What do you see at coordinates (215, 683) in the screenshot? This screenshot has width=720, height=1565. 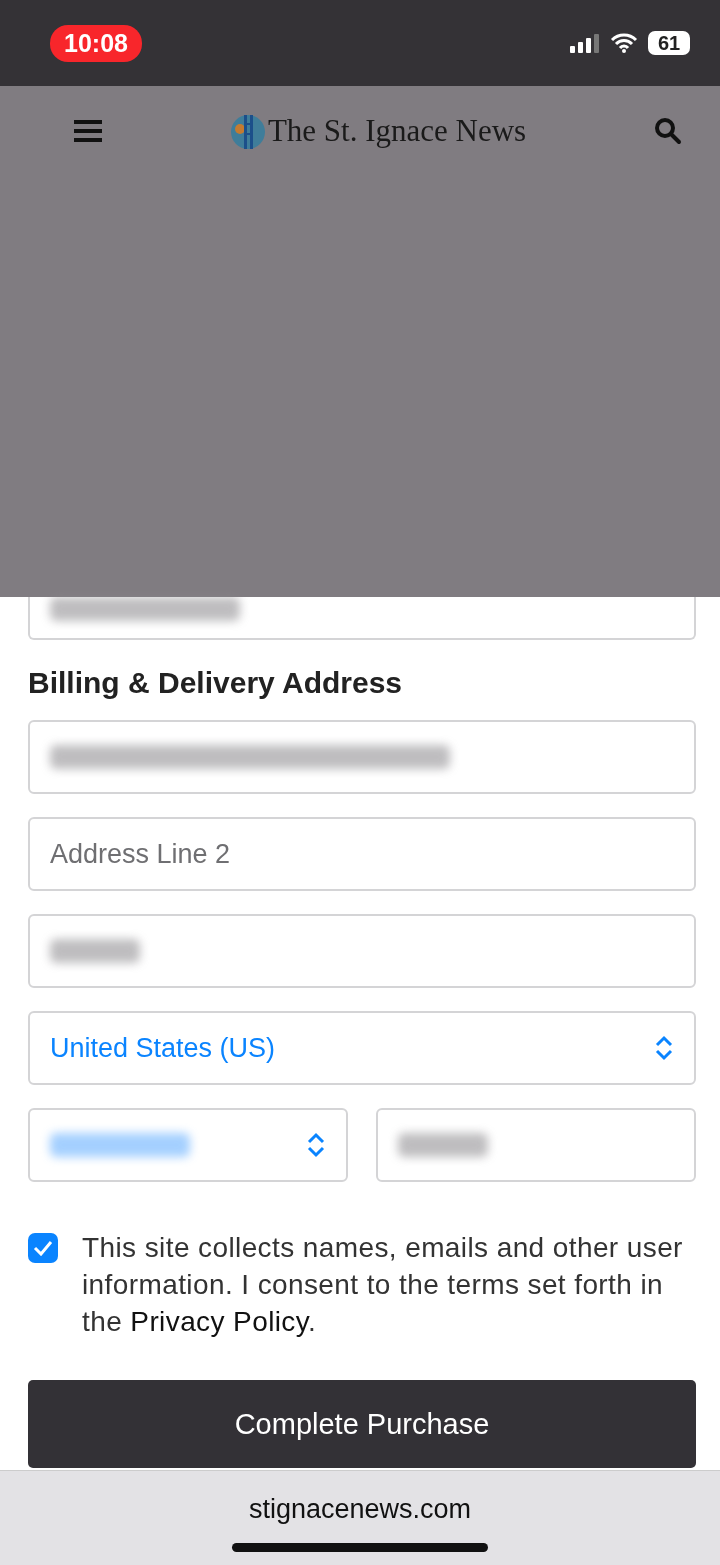 I see `section-heading: Billing & Delivery Address` at bounding box center [215, 683].